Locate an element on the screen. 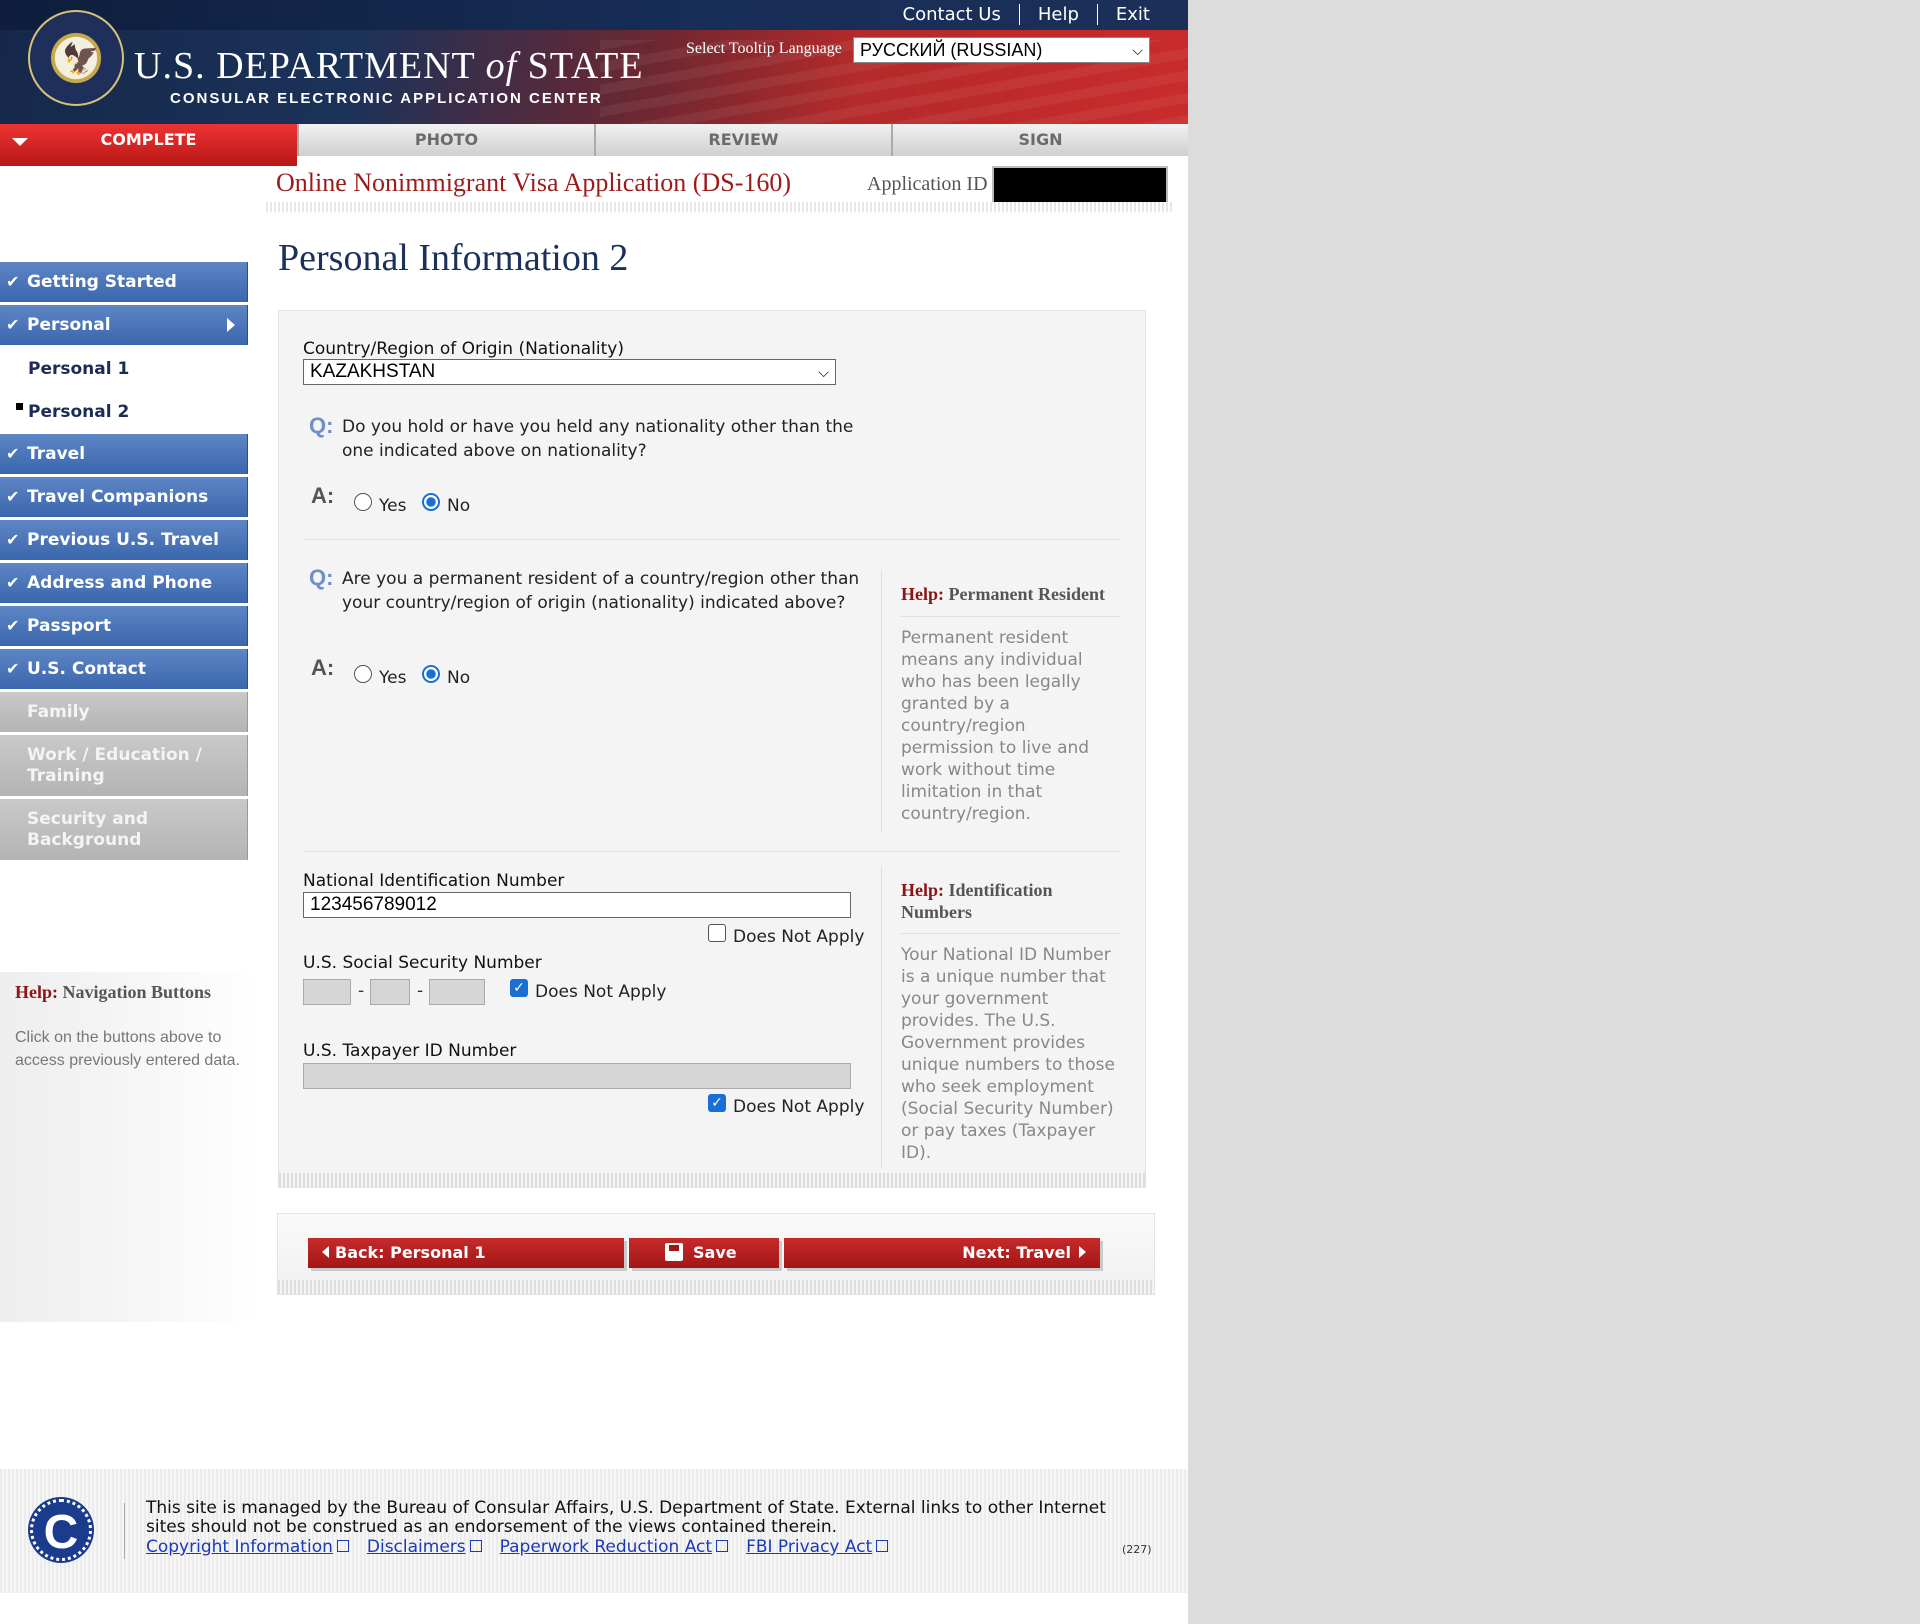 Image resolution: width=1920 pixels, height=1624 pixels. tab-review-label: REVIEW is located at coordinates (743, 139).